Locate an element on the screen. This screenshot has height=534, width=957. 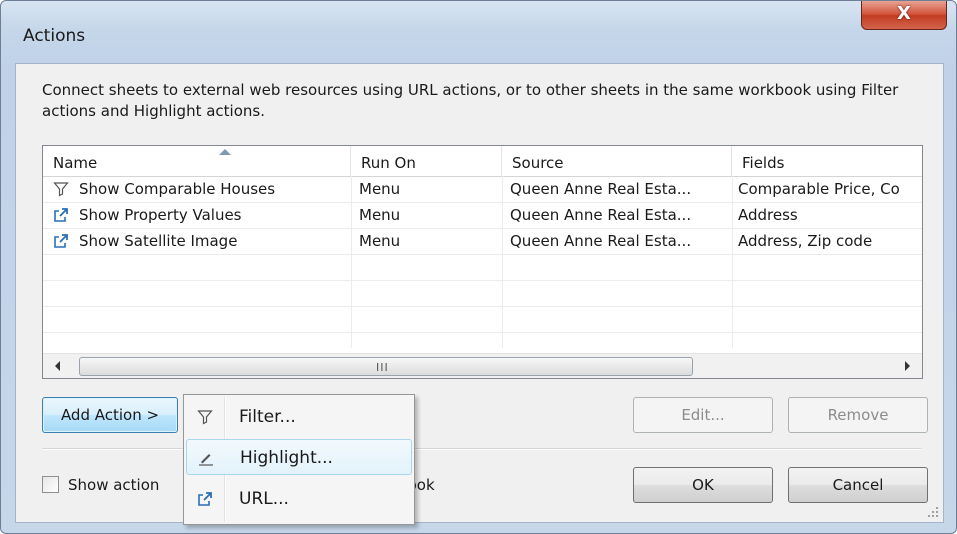
sort-ascending-icon is located at coordinates (225, 152).